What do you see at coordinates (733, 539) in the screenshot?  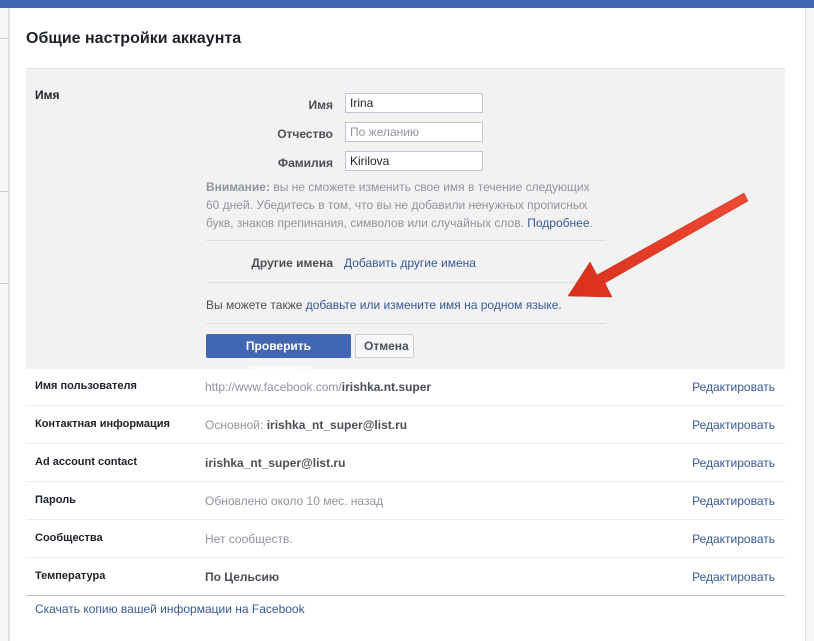 I see `edit-communities-link: Редактировать` at bounding box center [733, 539].